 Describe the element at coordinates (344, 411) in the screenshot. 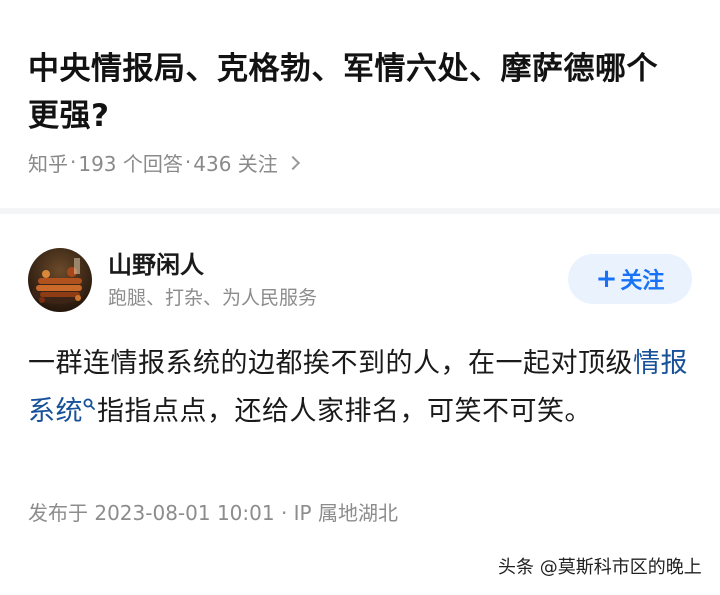

I see `answer-text-after: 指指点点，还给人家排名，可笑不可笑。` at that location.